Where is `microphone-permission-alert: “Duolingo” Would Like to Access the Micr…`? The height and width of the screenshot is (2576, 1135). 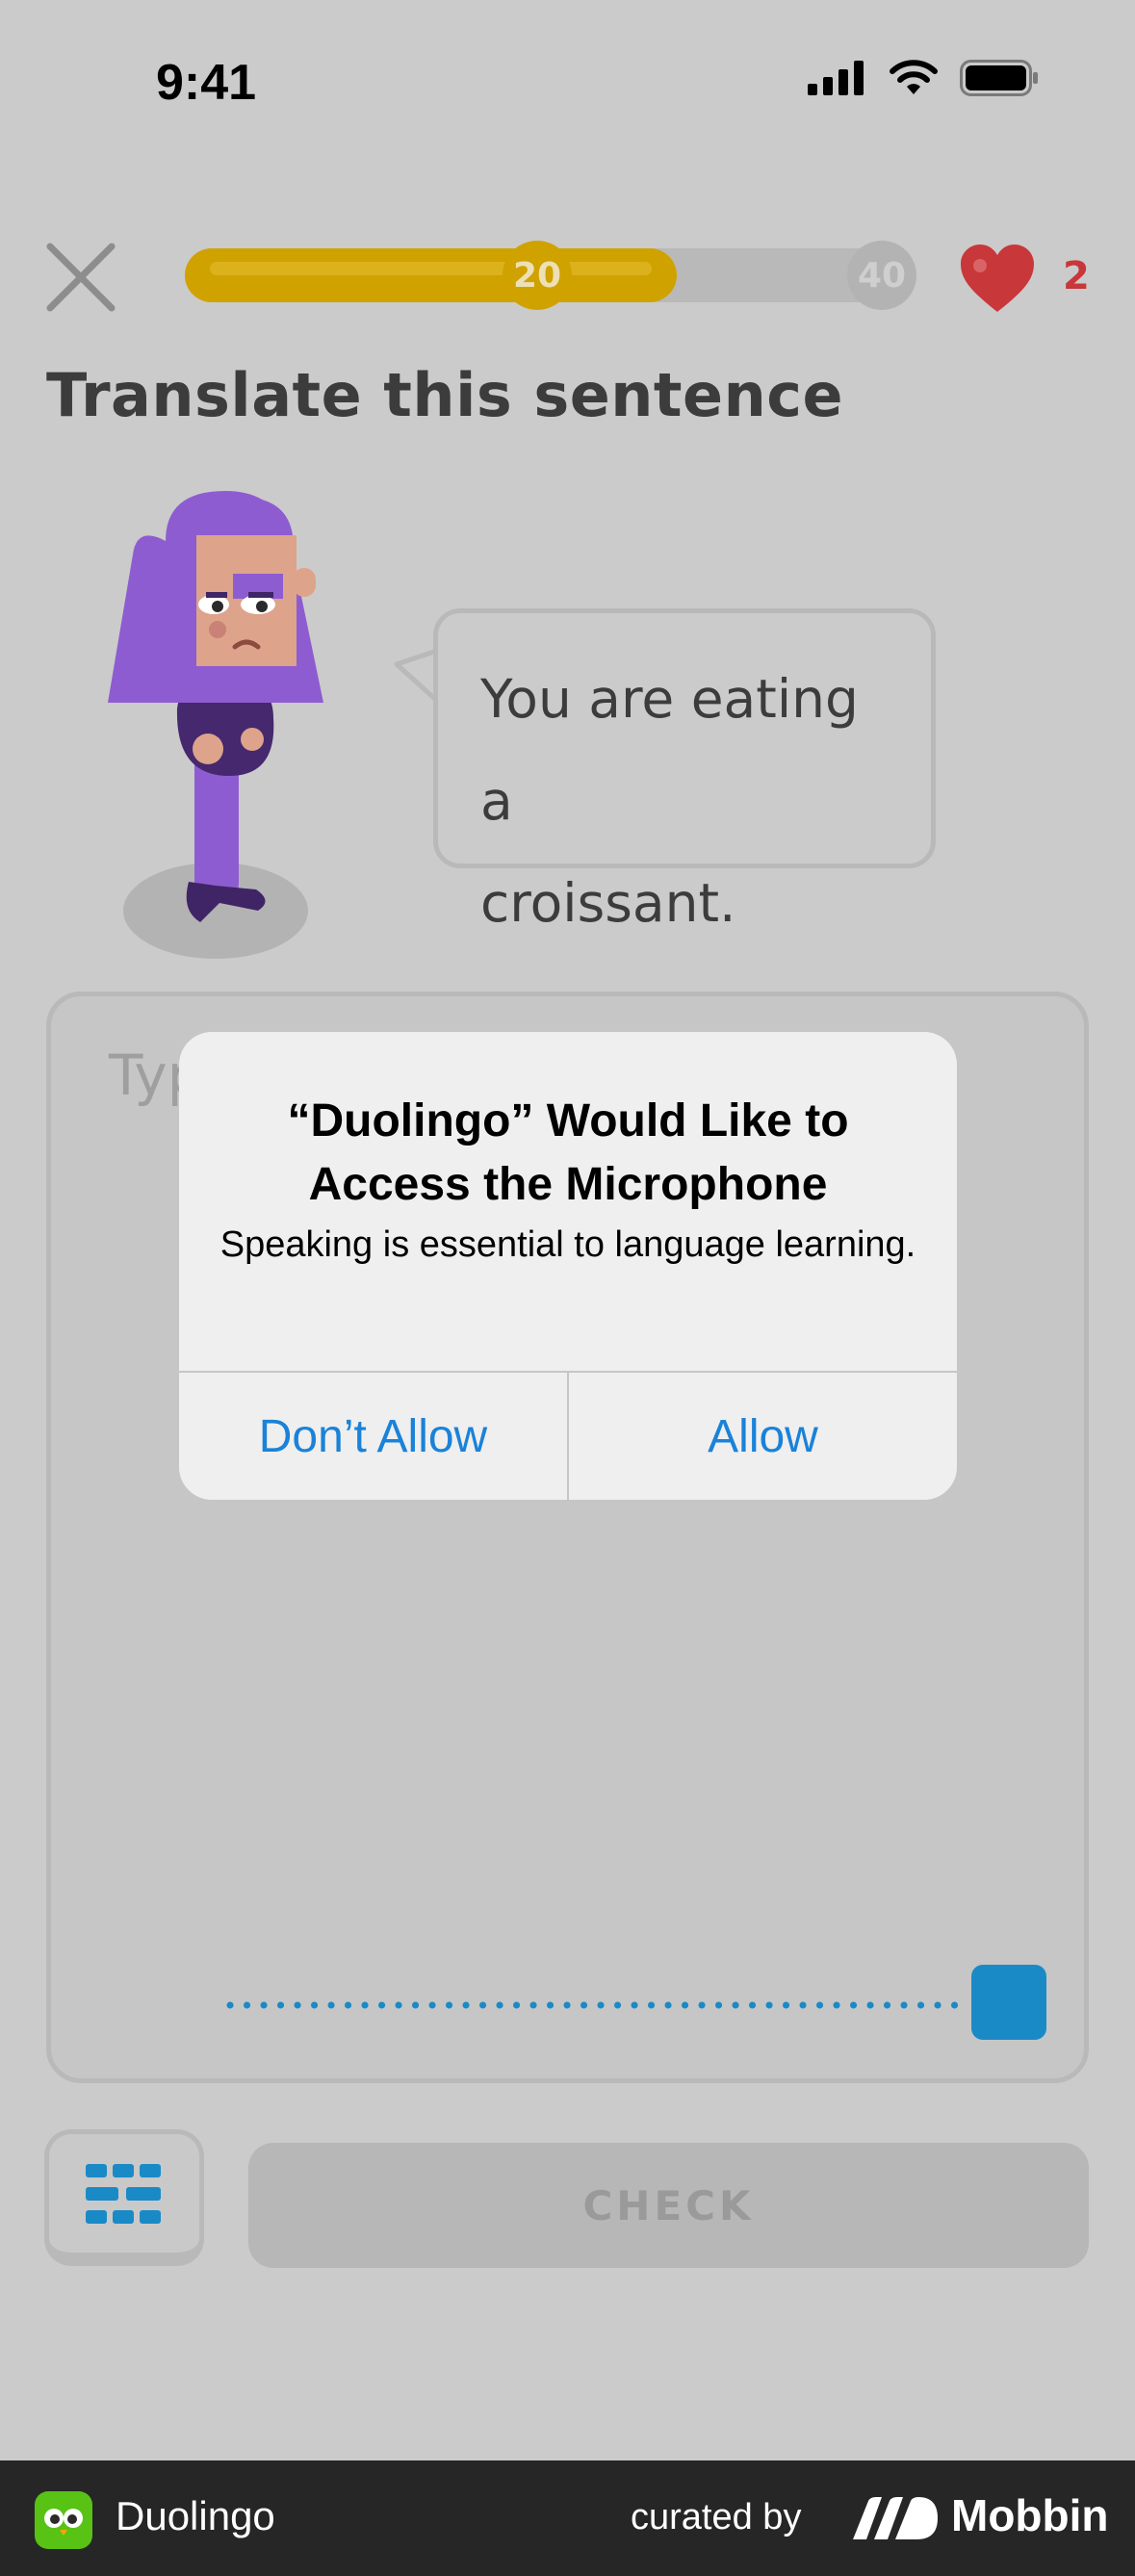
microphone-permission-alert: “Duolingo” Would Like to Access the Micr… is located at coordinates (568, 1266).